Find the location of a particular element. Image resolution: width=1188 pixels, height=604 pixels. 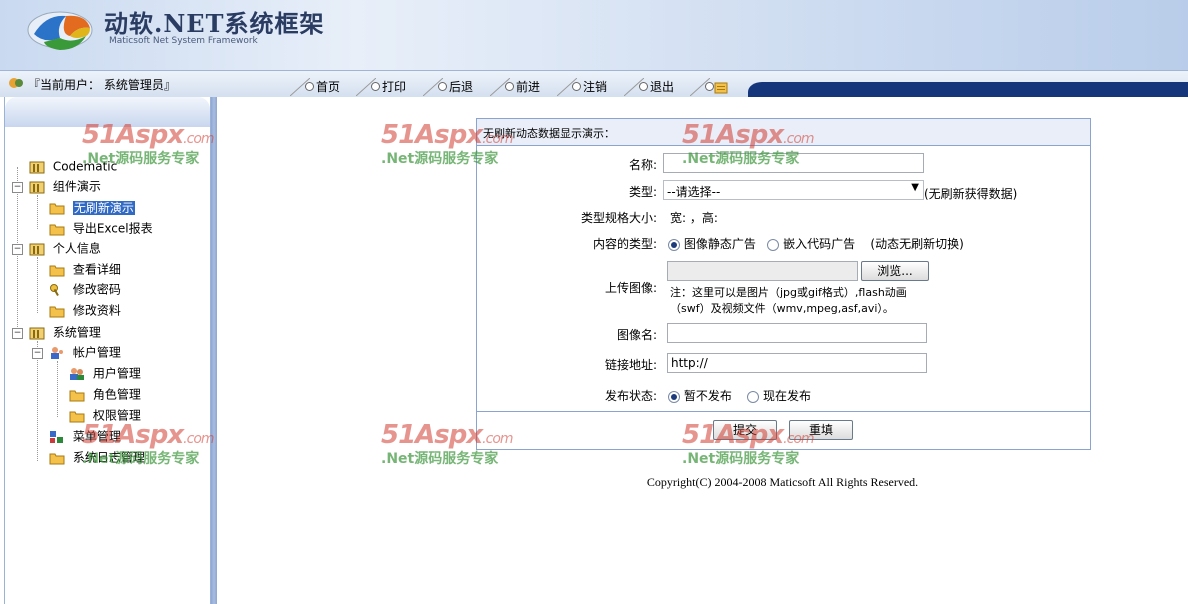

type-select-value: --请选择-- is located at coordinates (694, 192).